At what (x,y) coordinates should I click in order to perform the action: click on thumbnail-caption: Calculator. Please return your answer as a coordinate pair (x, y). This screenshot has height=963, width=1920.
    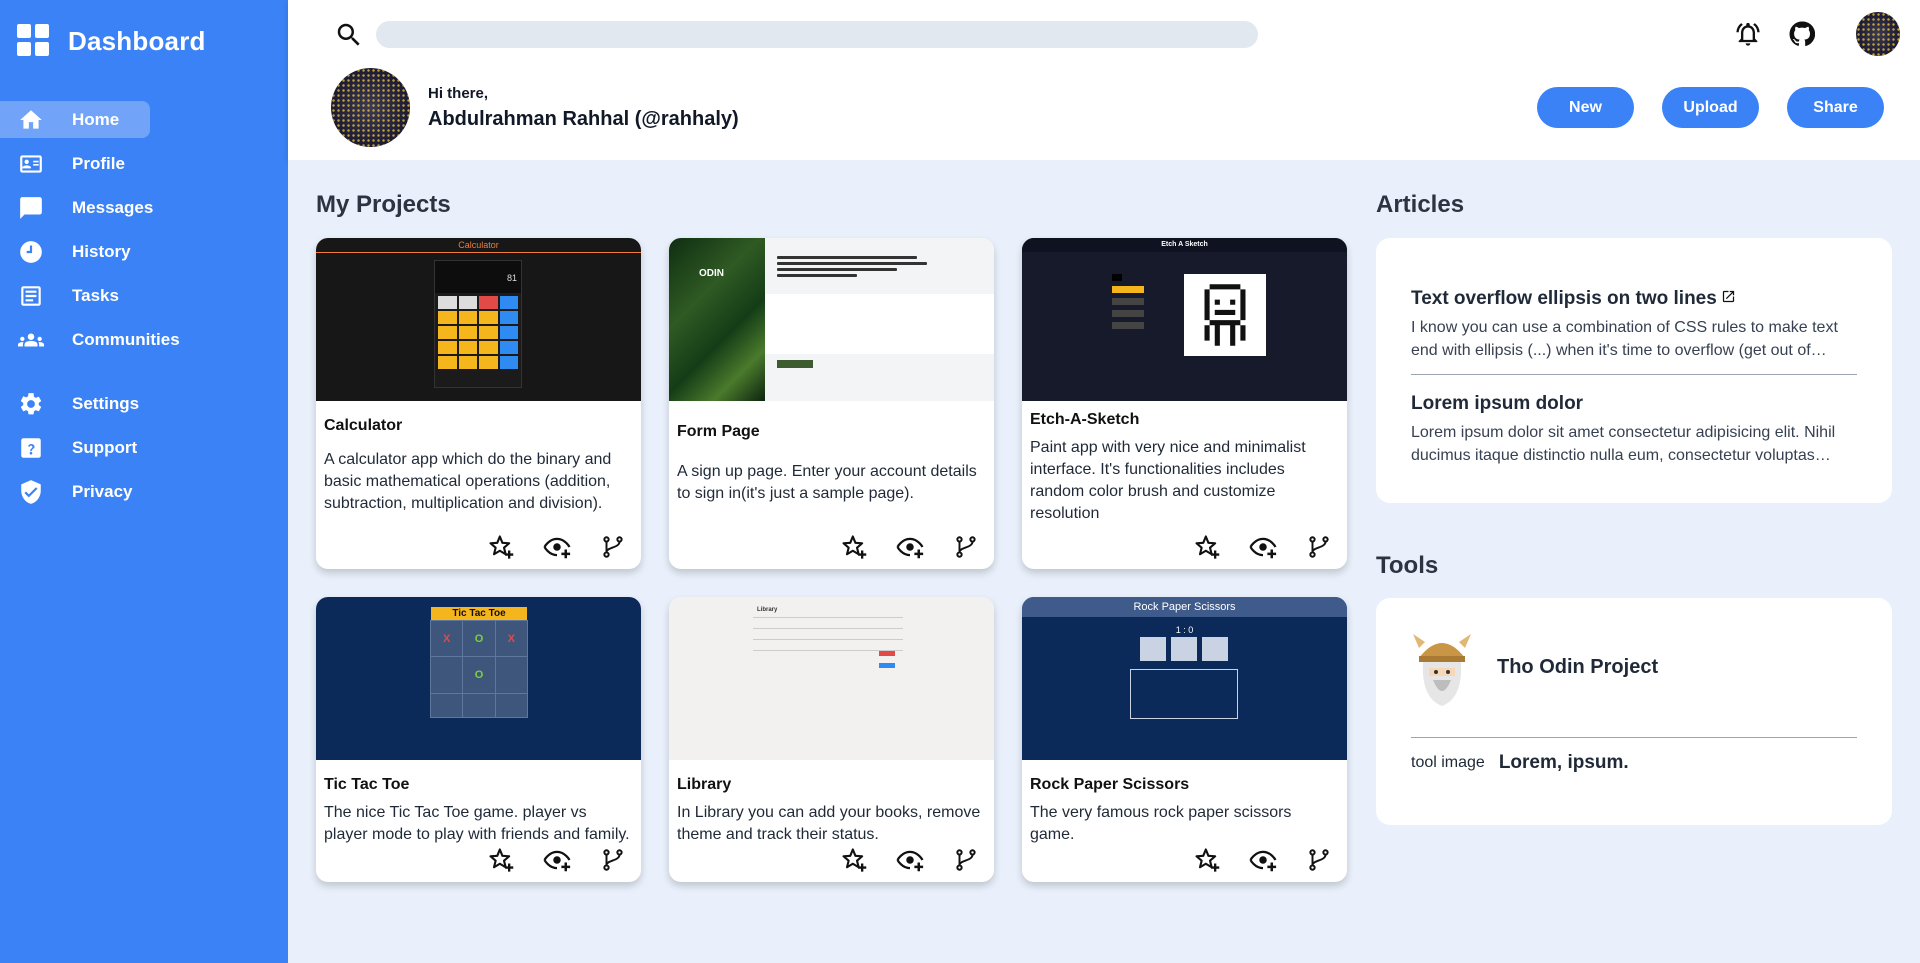
    Looking at the image, I should click on (478, 245).